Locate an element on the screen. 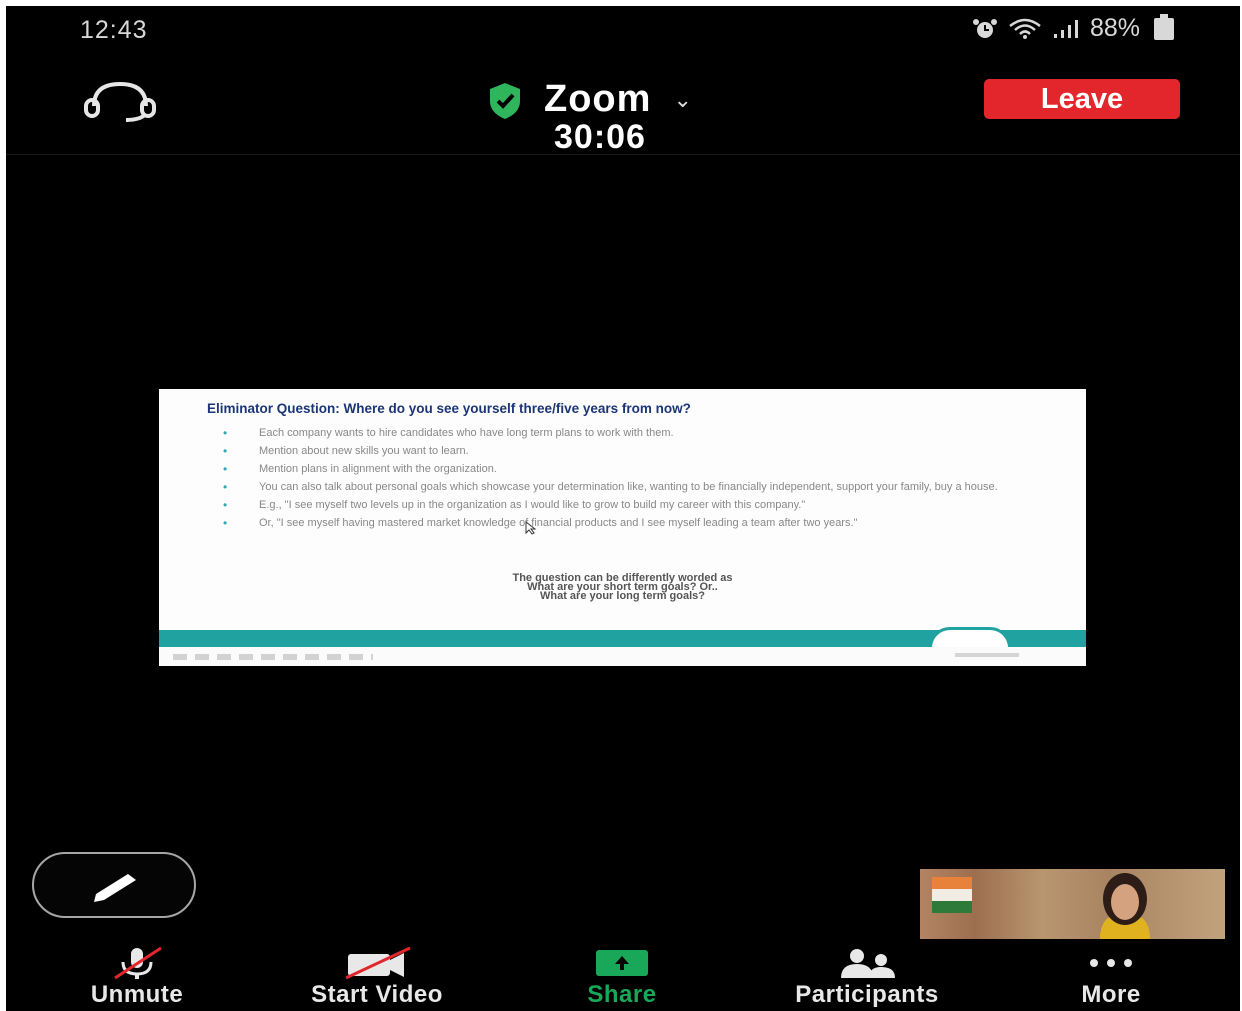  alarm-icon is located at coordinates (984, 28).